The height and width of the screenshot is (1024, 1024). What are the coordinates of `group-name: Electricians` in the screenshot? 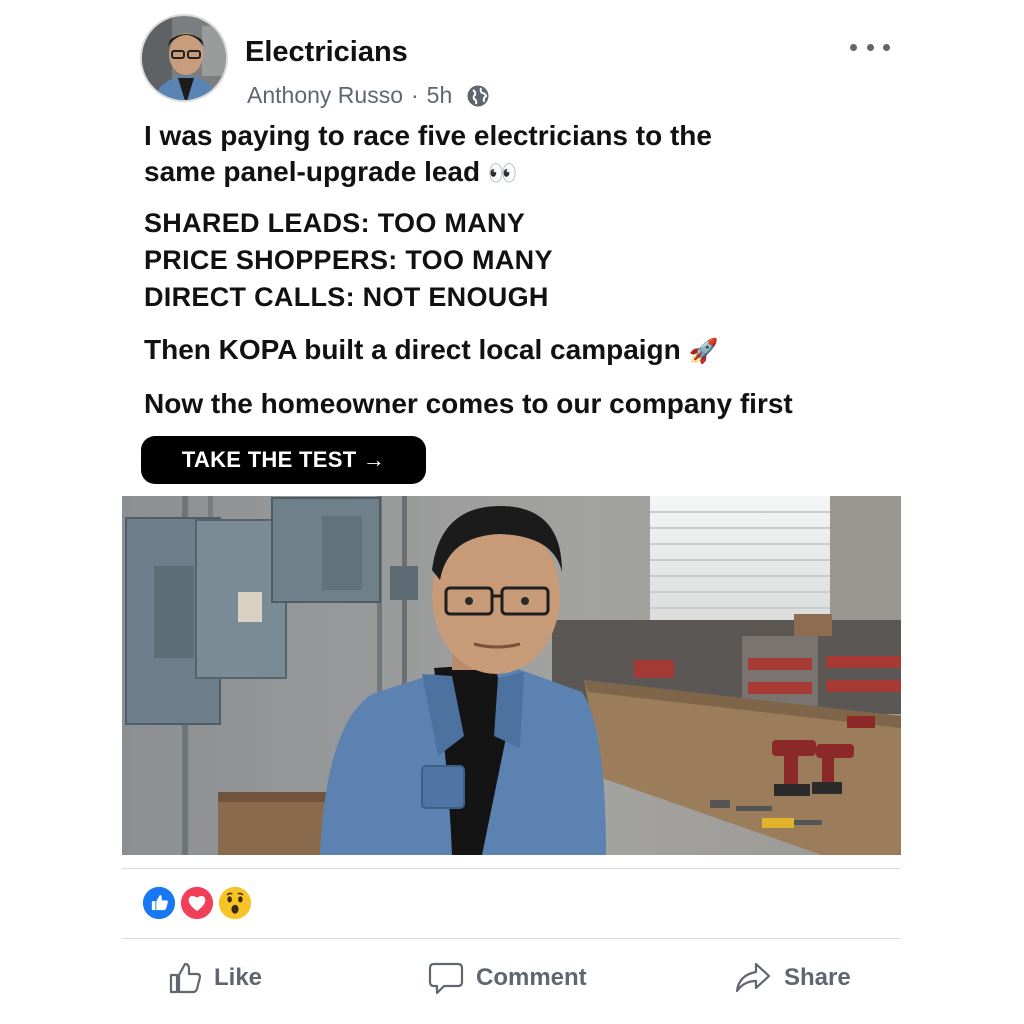 It's located at (326, 52).